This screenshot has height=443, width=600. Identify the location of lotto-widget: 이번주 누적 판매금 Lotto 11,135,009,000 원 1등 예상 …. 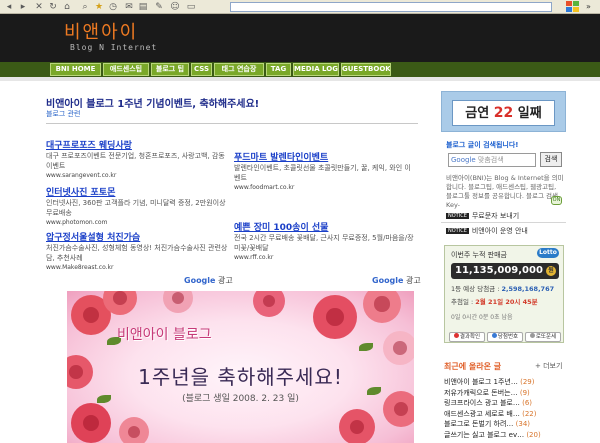
(504, 294).